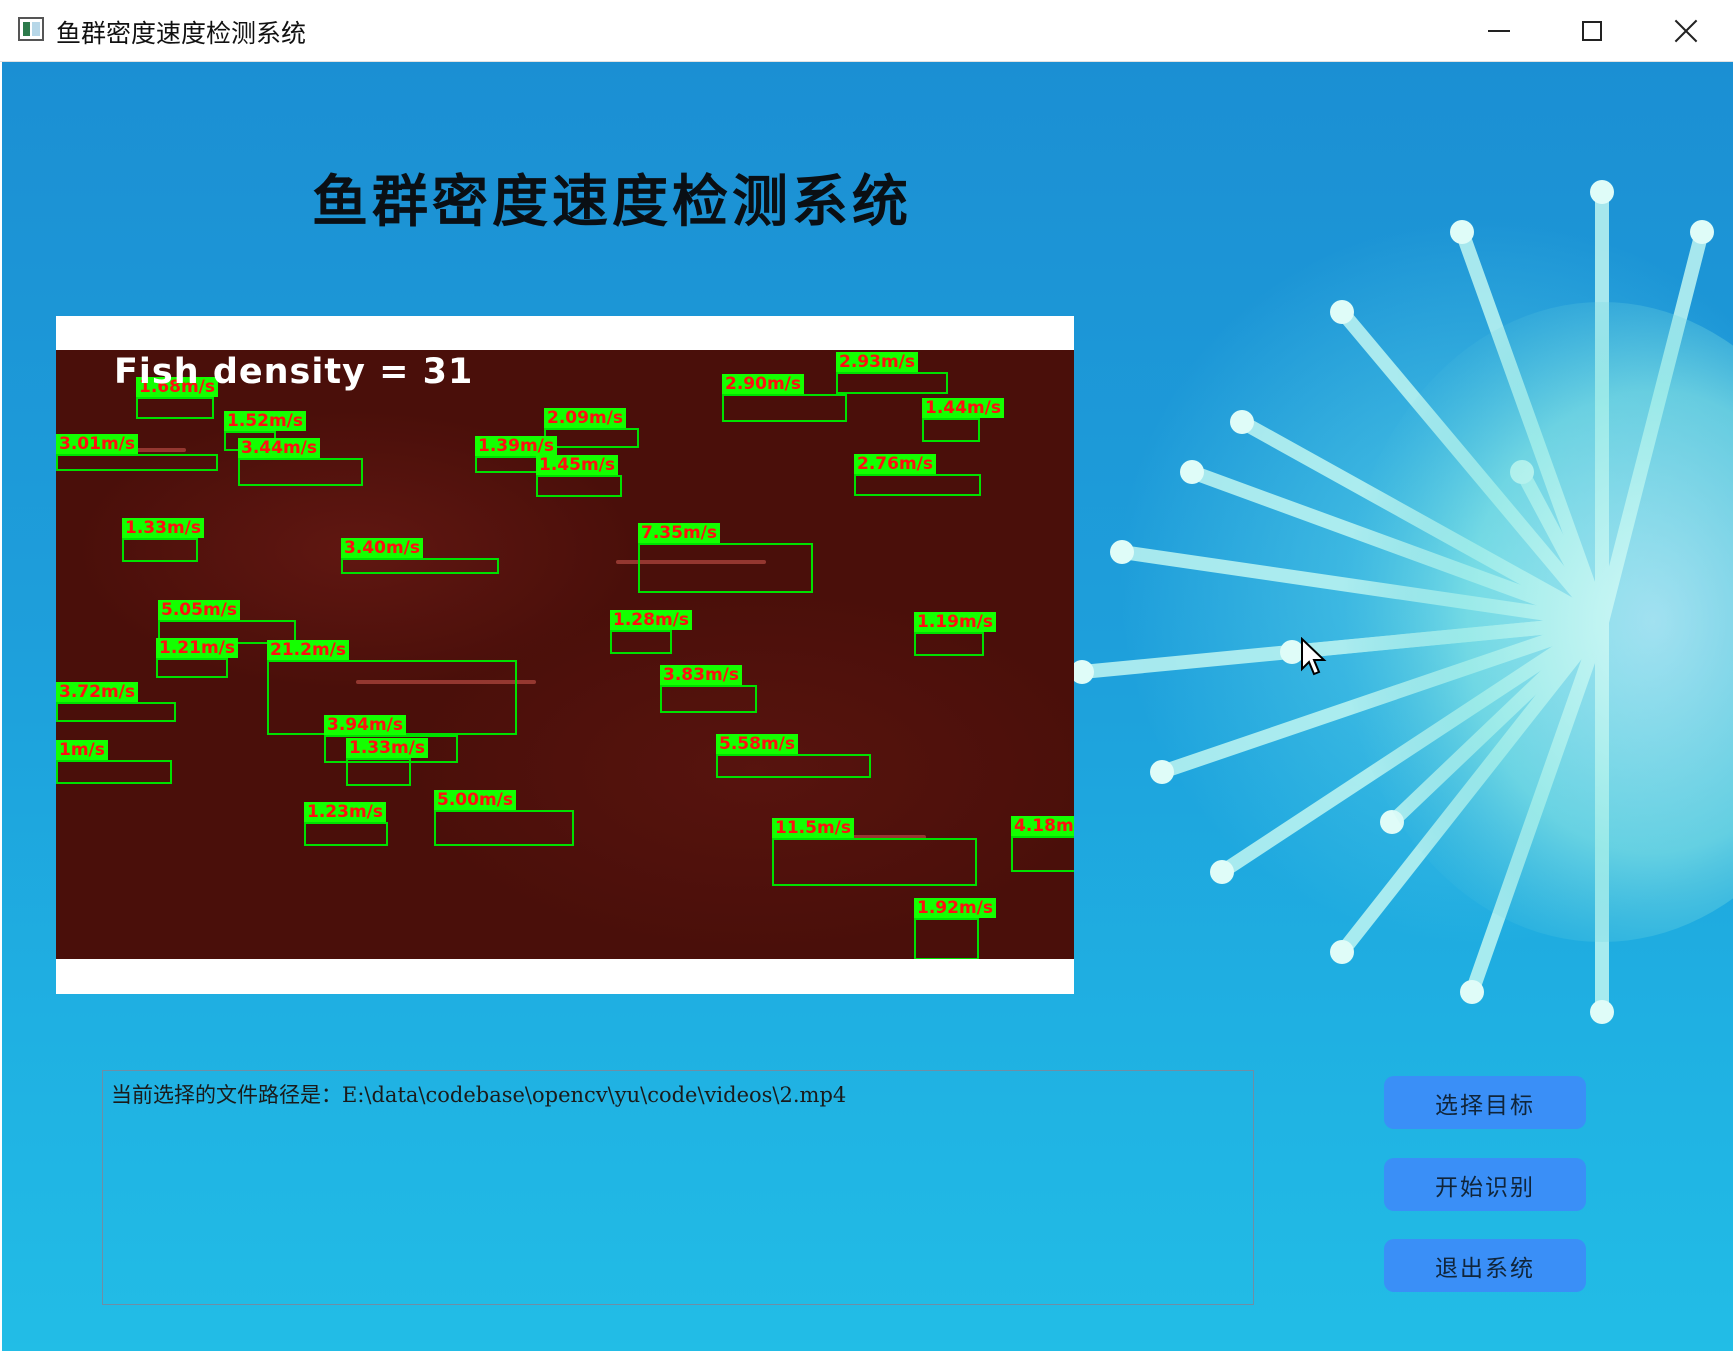 The width and height of the screenshot is (1733, 1351). Describe the element at coordinates (365, 725) in the screenshot. I see `speed-label: 3.94m/s` at that location.